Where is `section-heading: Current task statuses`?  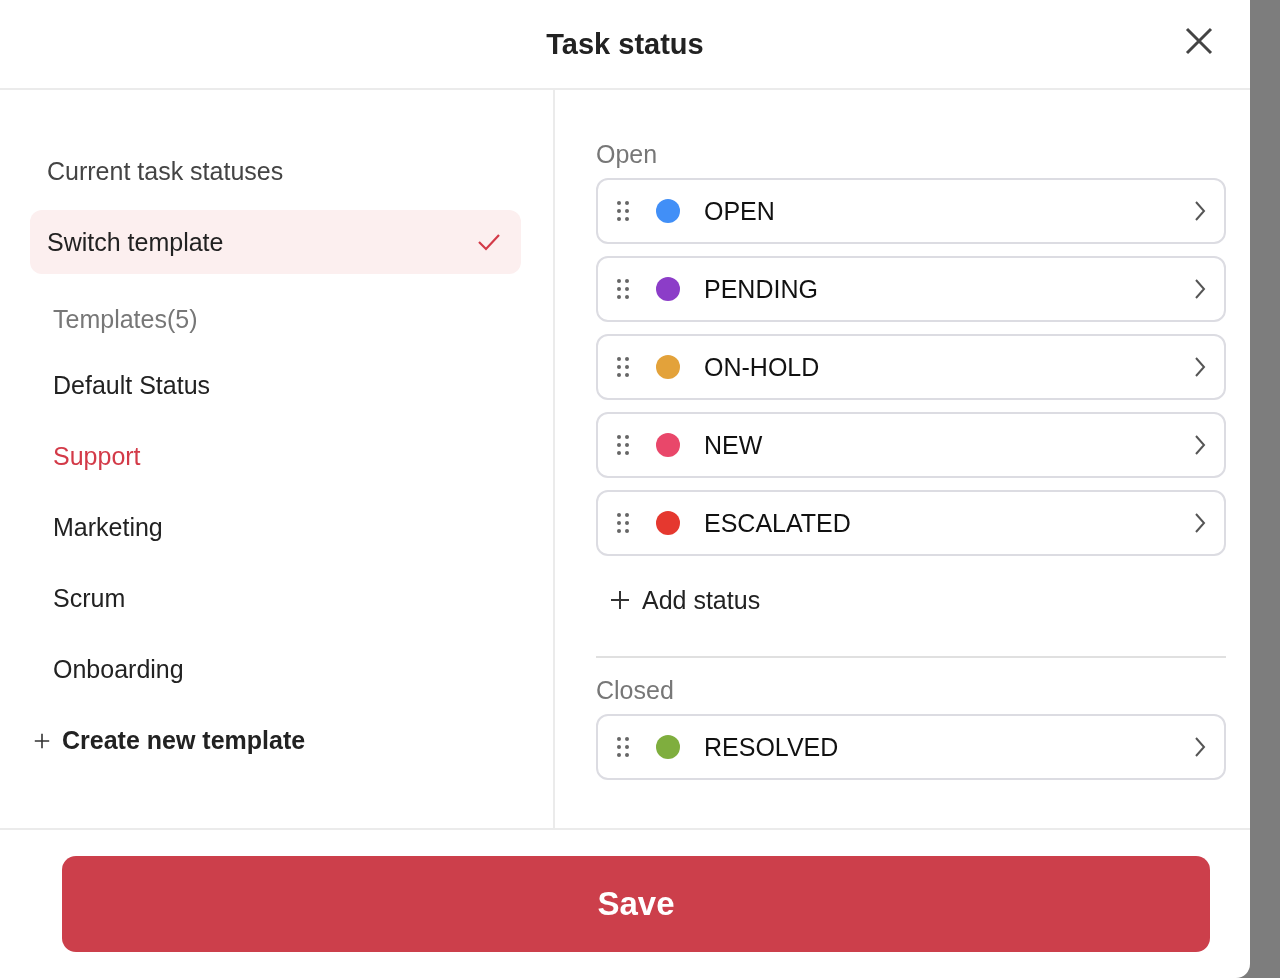
section-heading: Current task statuses is located at coordinates (165, 171).